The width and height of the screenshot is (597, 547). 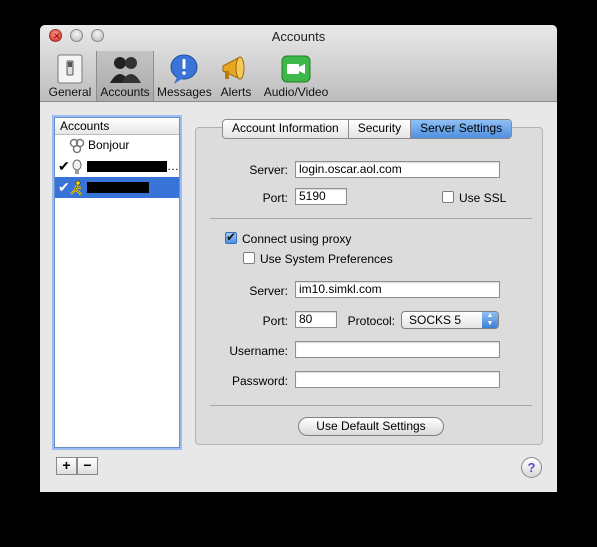 What do you see at coordinates (380, 129) in the screenshot?
I see `tab-security: Security` at bounding box center [380, 129].